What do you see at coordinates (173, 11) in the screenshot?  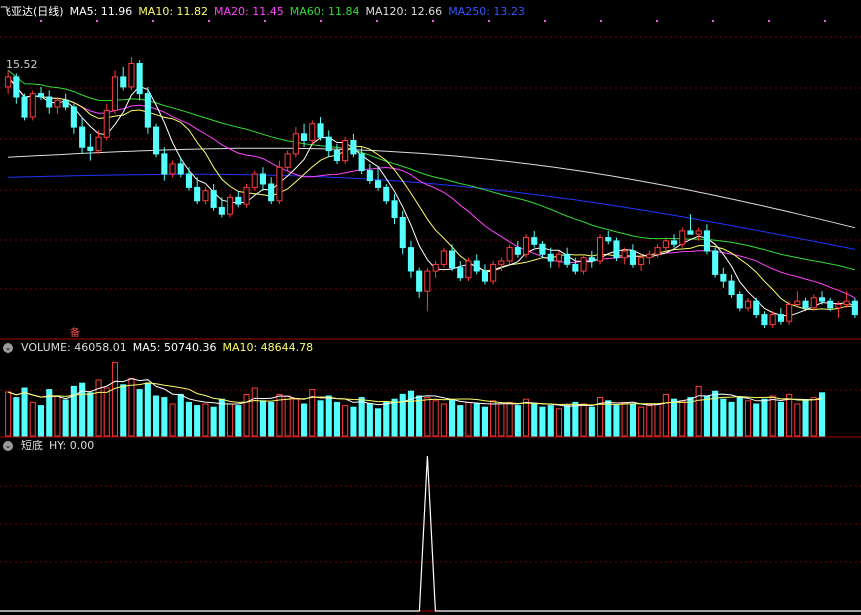 I see `ma10-label: MA10: 11.82` at bounding box center [173, 11].